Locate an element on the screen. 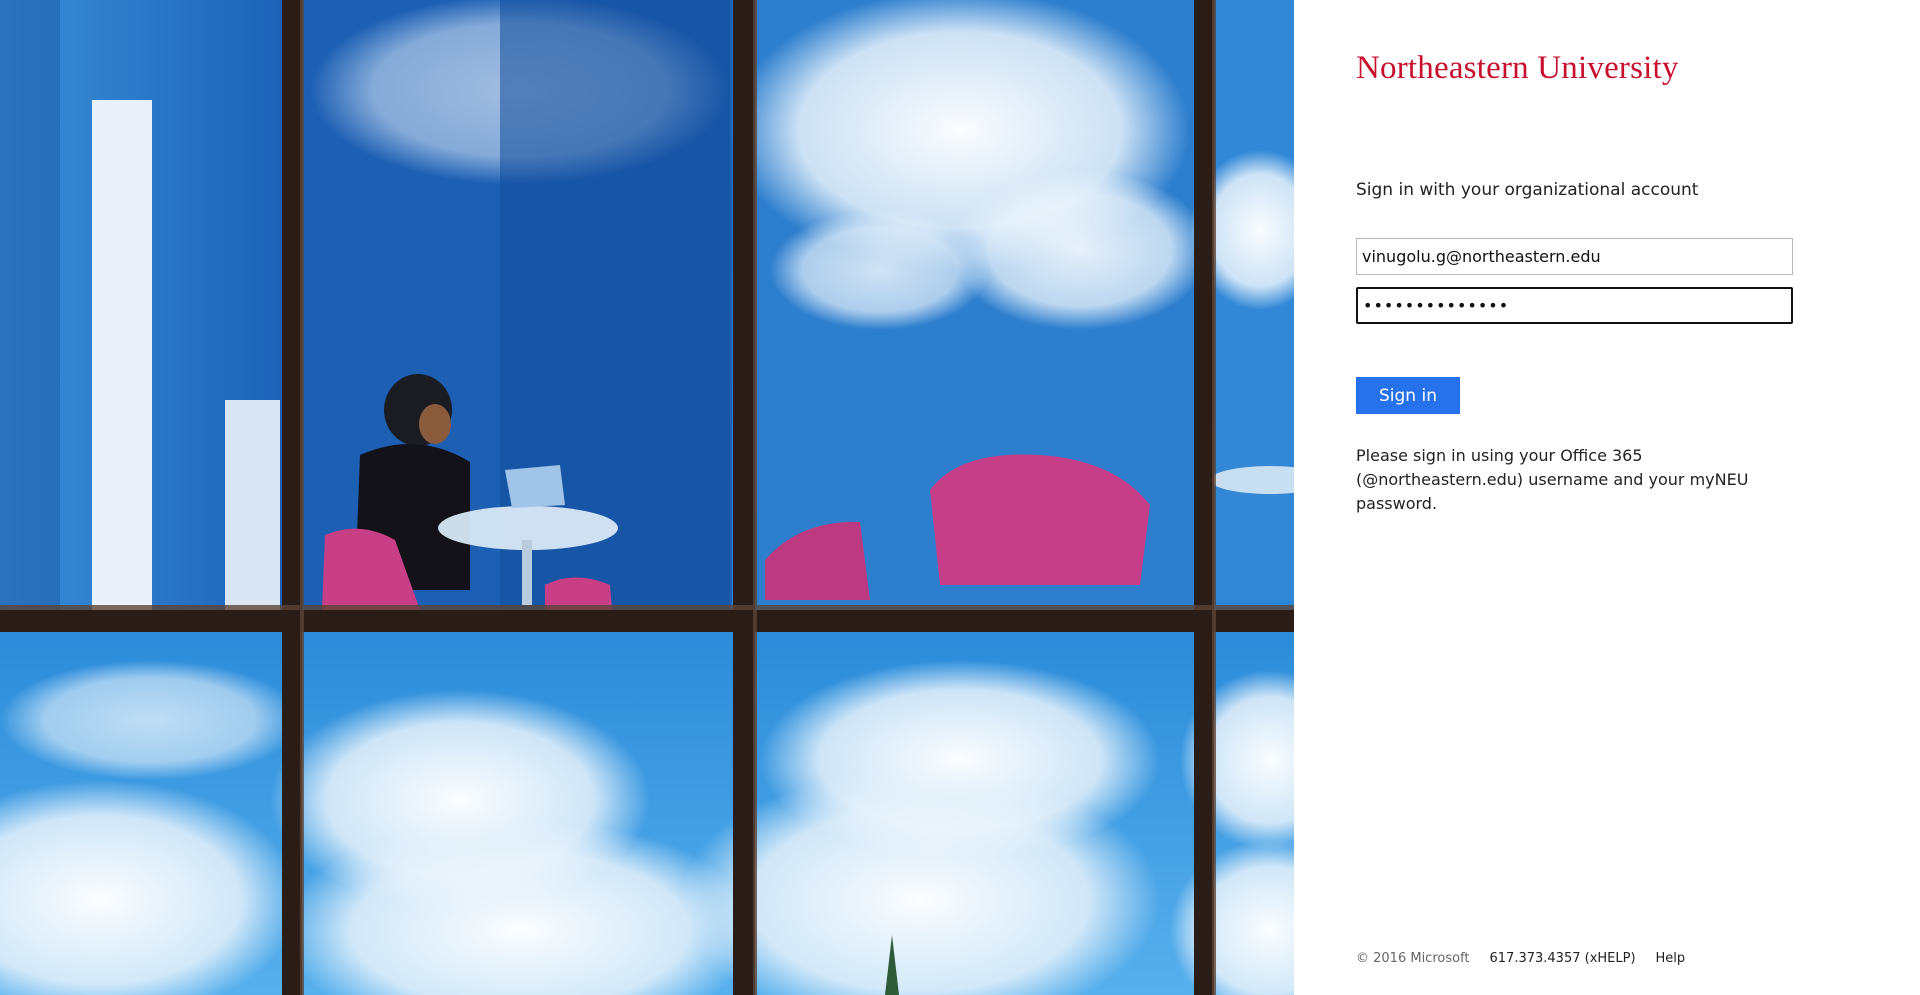 The image size is (1920, 995). copyright-text: © 2016 Microsoft is located at coordinates (1413, 958).